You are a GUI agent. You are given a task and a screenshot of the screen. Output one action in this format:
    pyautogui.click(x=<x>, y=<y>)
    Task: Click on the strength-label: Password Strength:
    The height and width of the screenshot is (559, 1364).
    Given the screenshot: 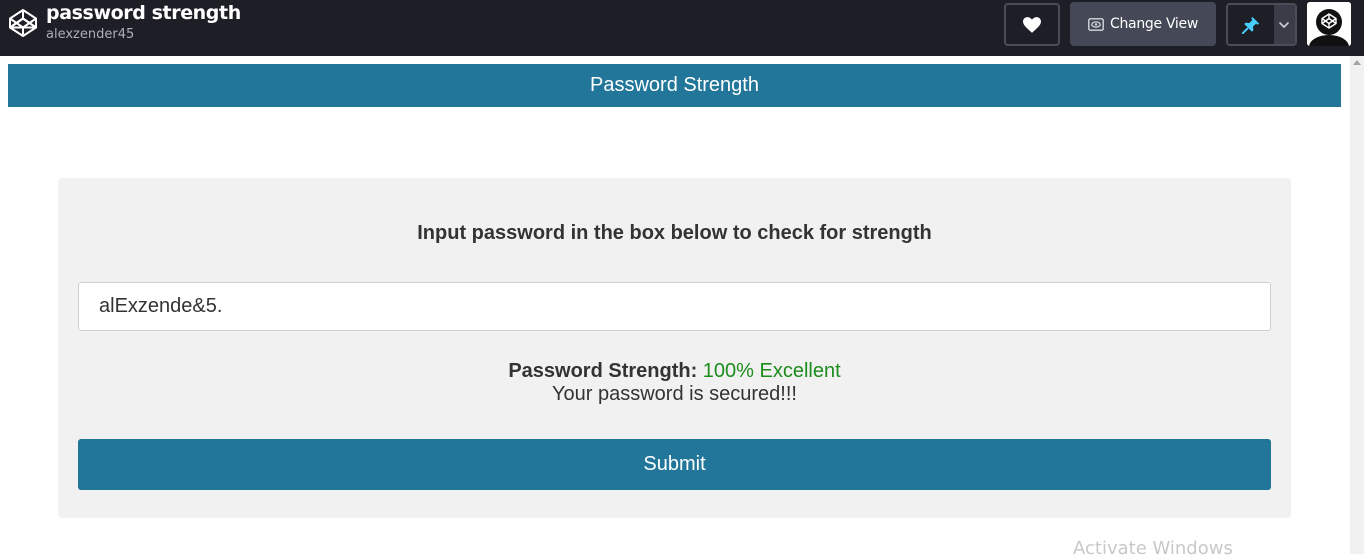 What is the action you would take?
    pyautogui.click(x=603, y=371)
    